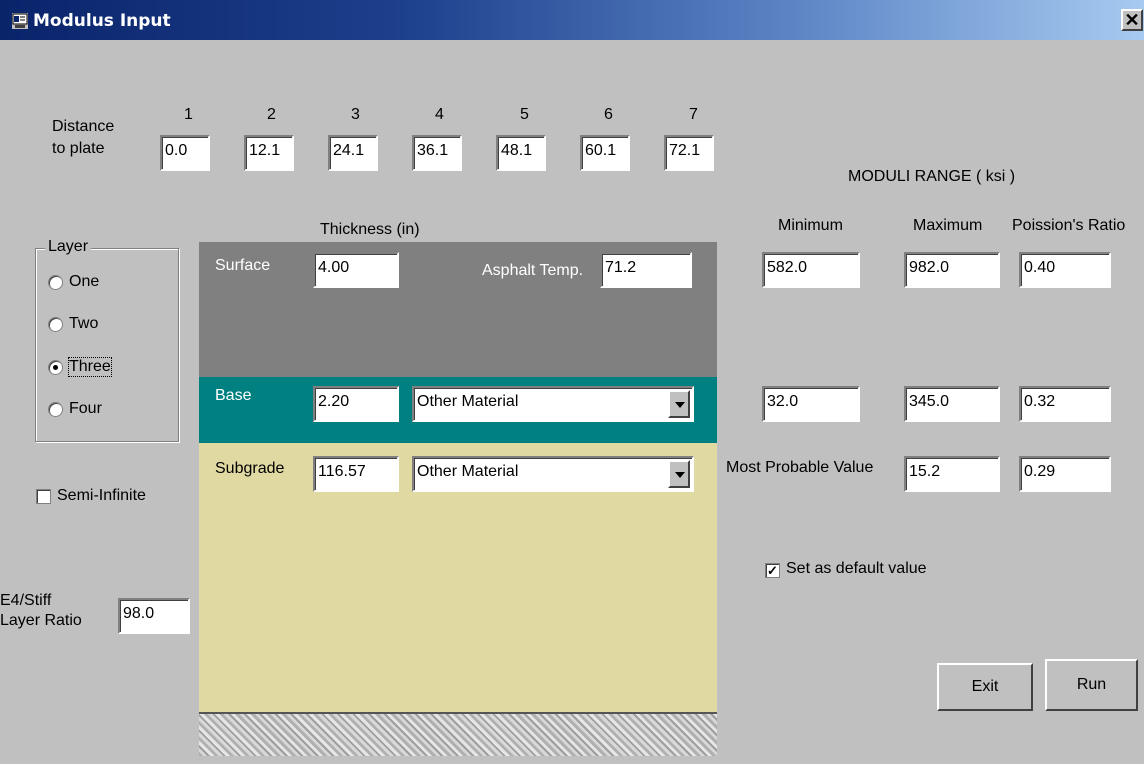 The image size is (1144, 764). I want to click on radio-layer-four-label: Four, so click(85, 409).